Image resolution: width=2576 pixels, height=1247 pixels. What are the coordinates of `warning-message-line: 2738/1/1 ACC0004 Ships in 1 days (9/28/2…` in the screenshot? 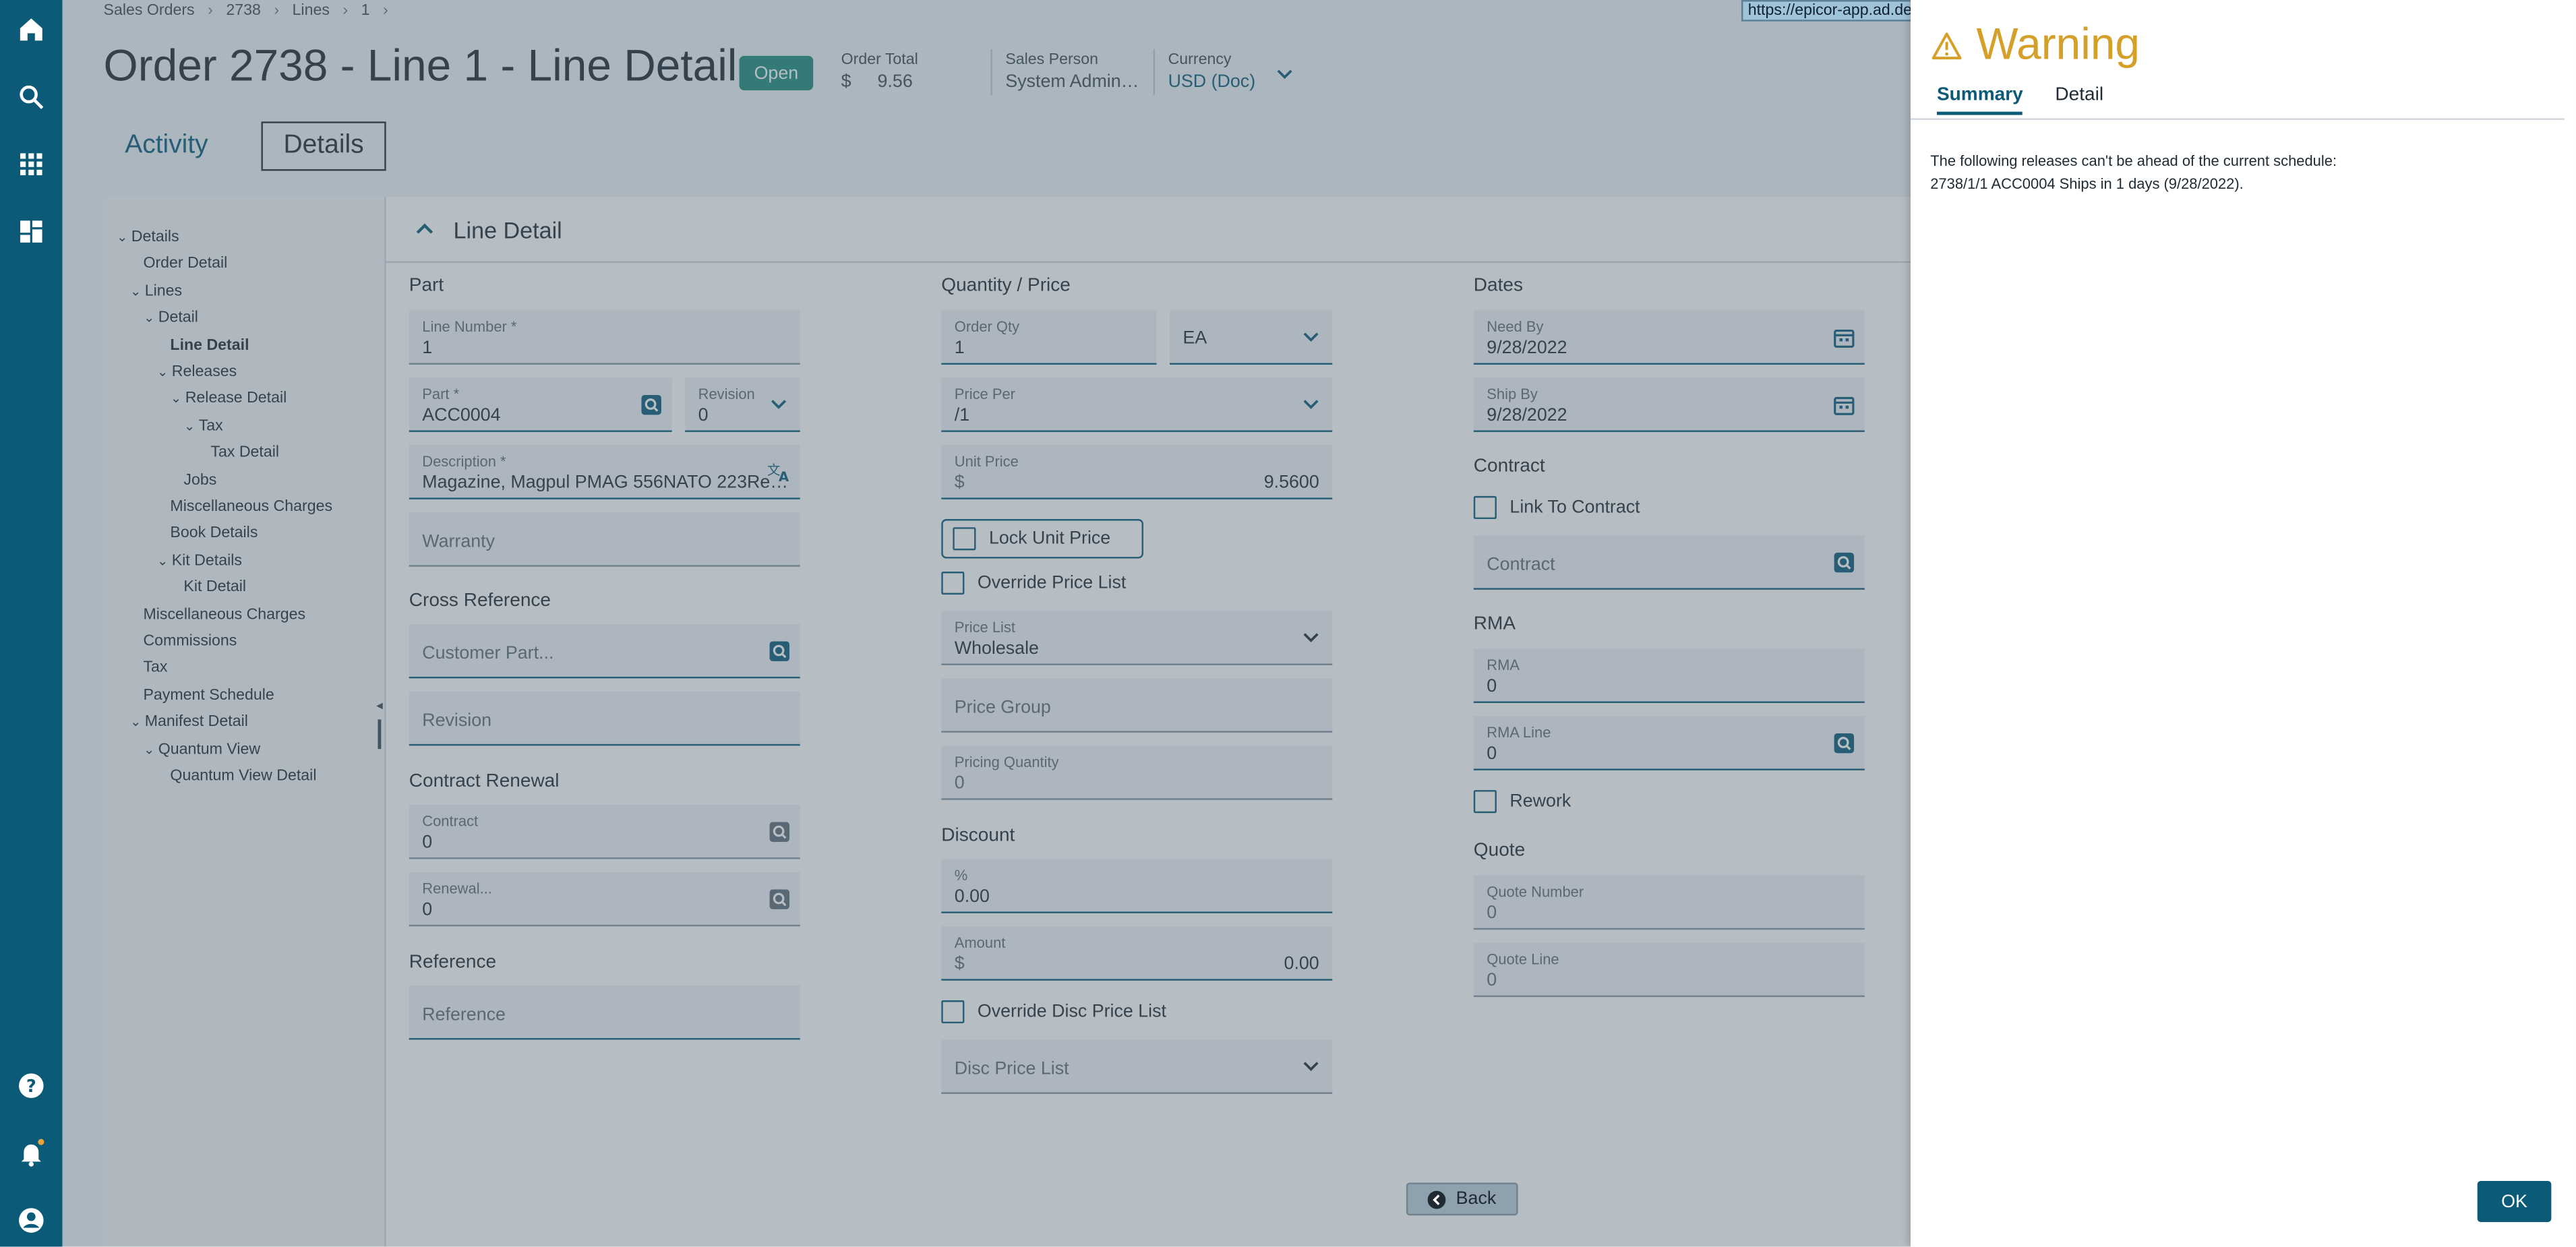 It's located at (2087, 184).